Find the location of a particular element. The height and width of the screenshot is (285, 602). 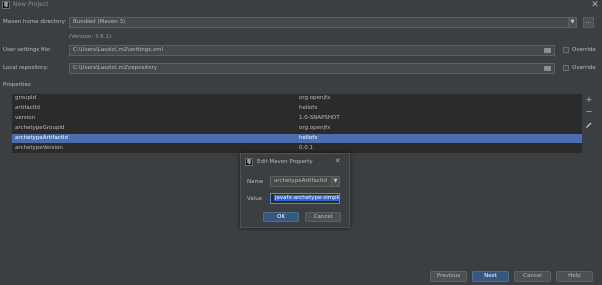

table-row: groupId org.openjfx is located at coordinates (297, 98).